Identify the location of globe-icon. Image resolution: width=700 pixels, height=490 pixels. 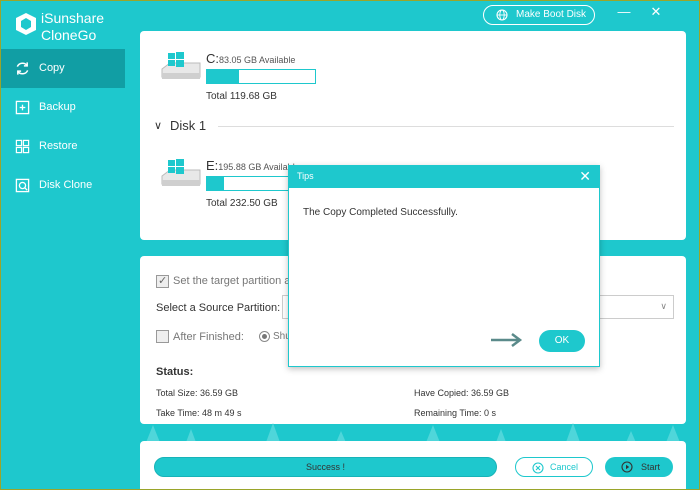
(502, 15).